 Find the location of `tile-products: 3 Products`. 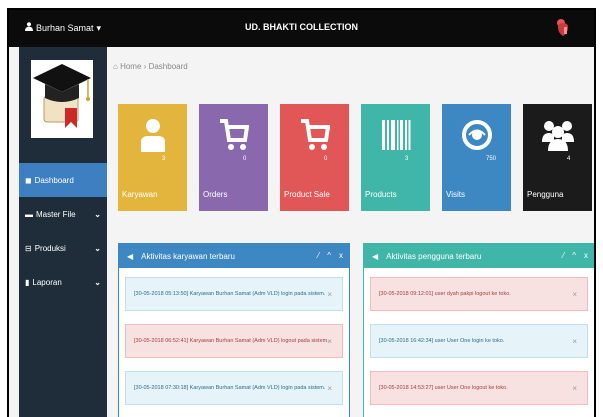

tile-products: 3 Products is located at coordinates (395, 157).